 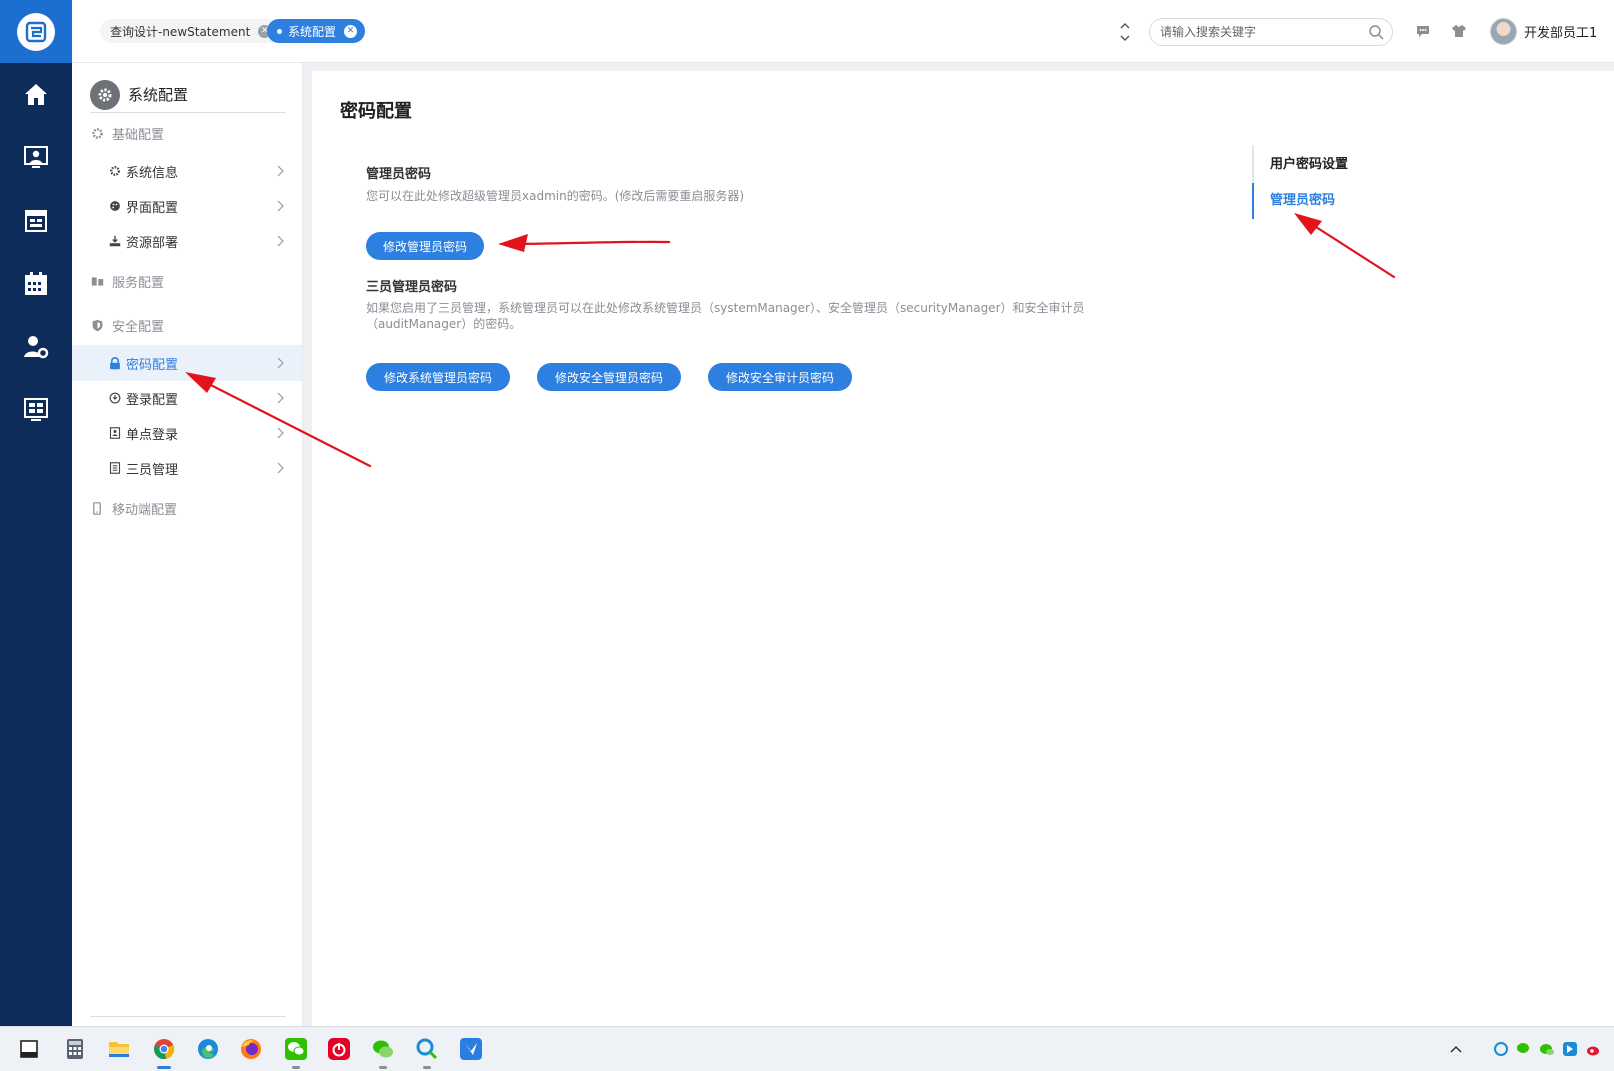 I want to click on taskbar-edge, so click(x=208, y=1049).